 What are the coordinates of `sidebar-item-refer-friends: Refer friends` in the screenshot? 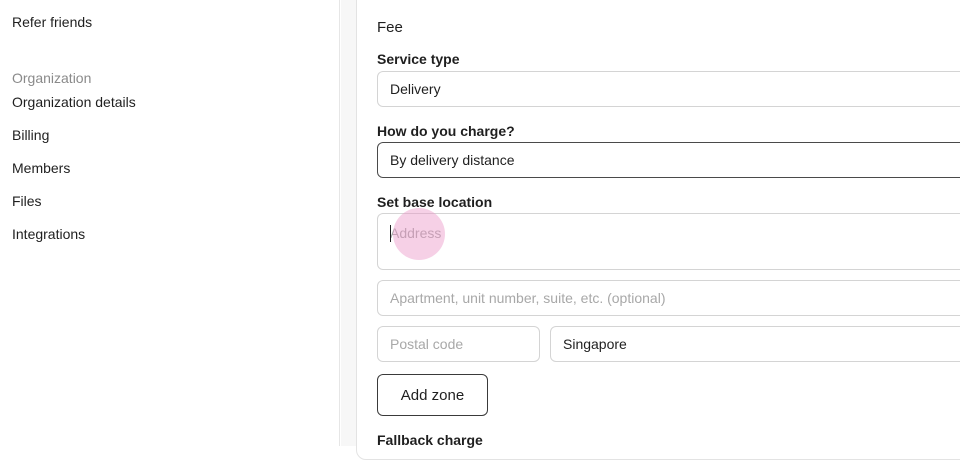 It's located at (52, 22).